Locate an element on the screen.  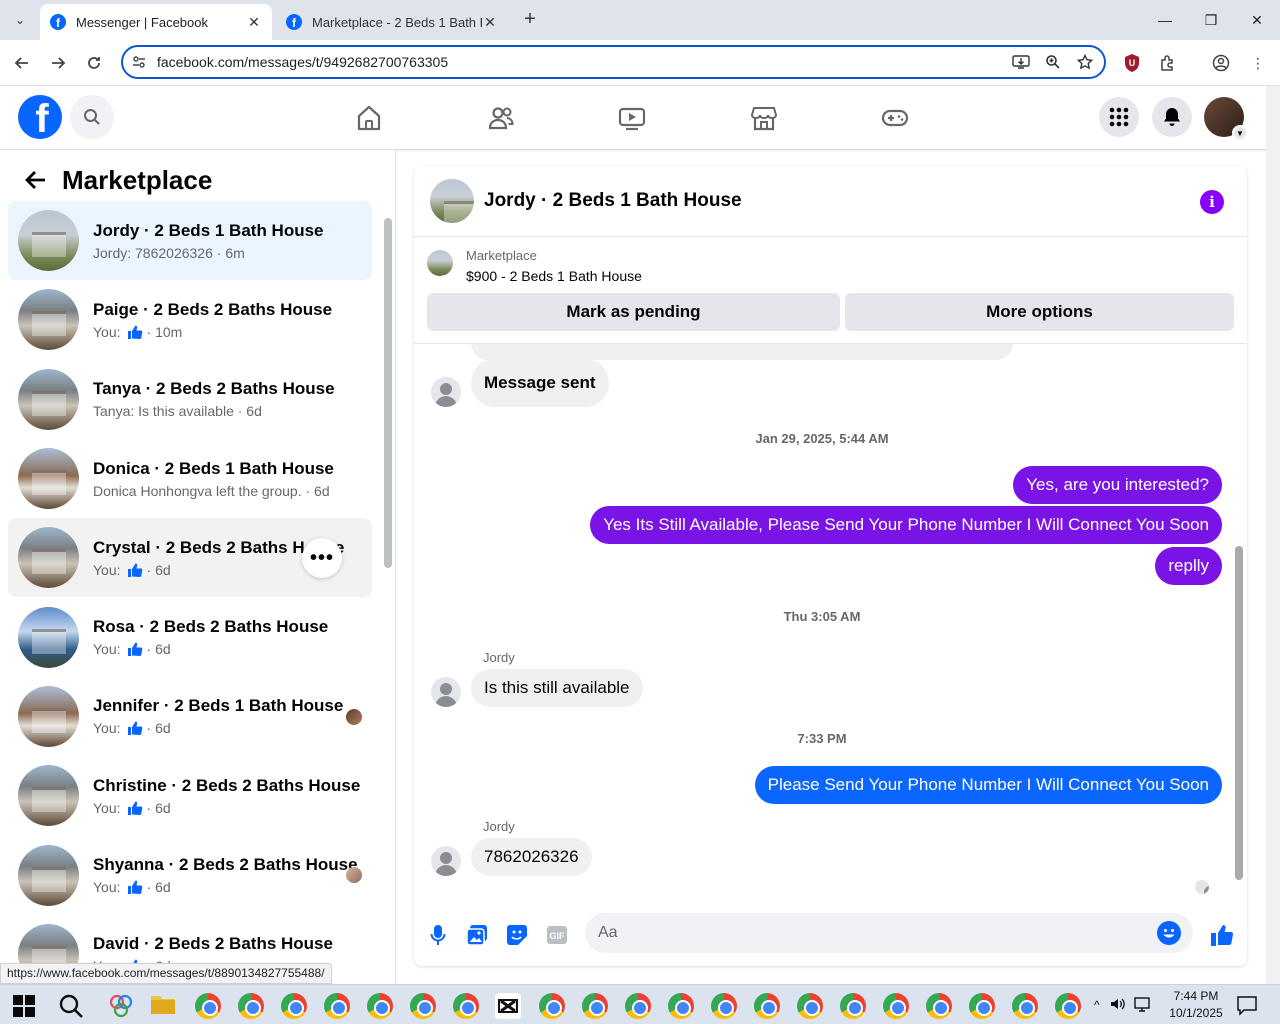
close-window-button: ✕ is located at coordinates (1257, 20).